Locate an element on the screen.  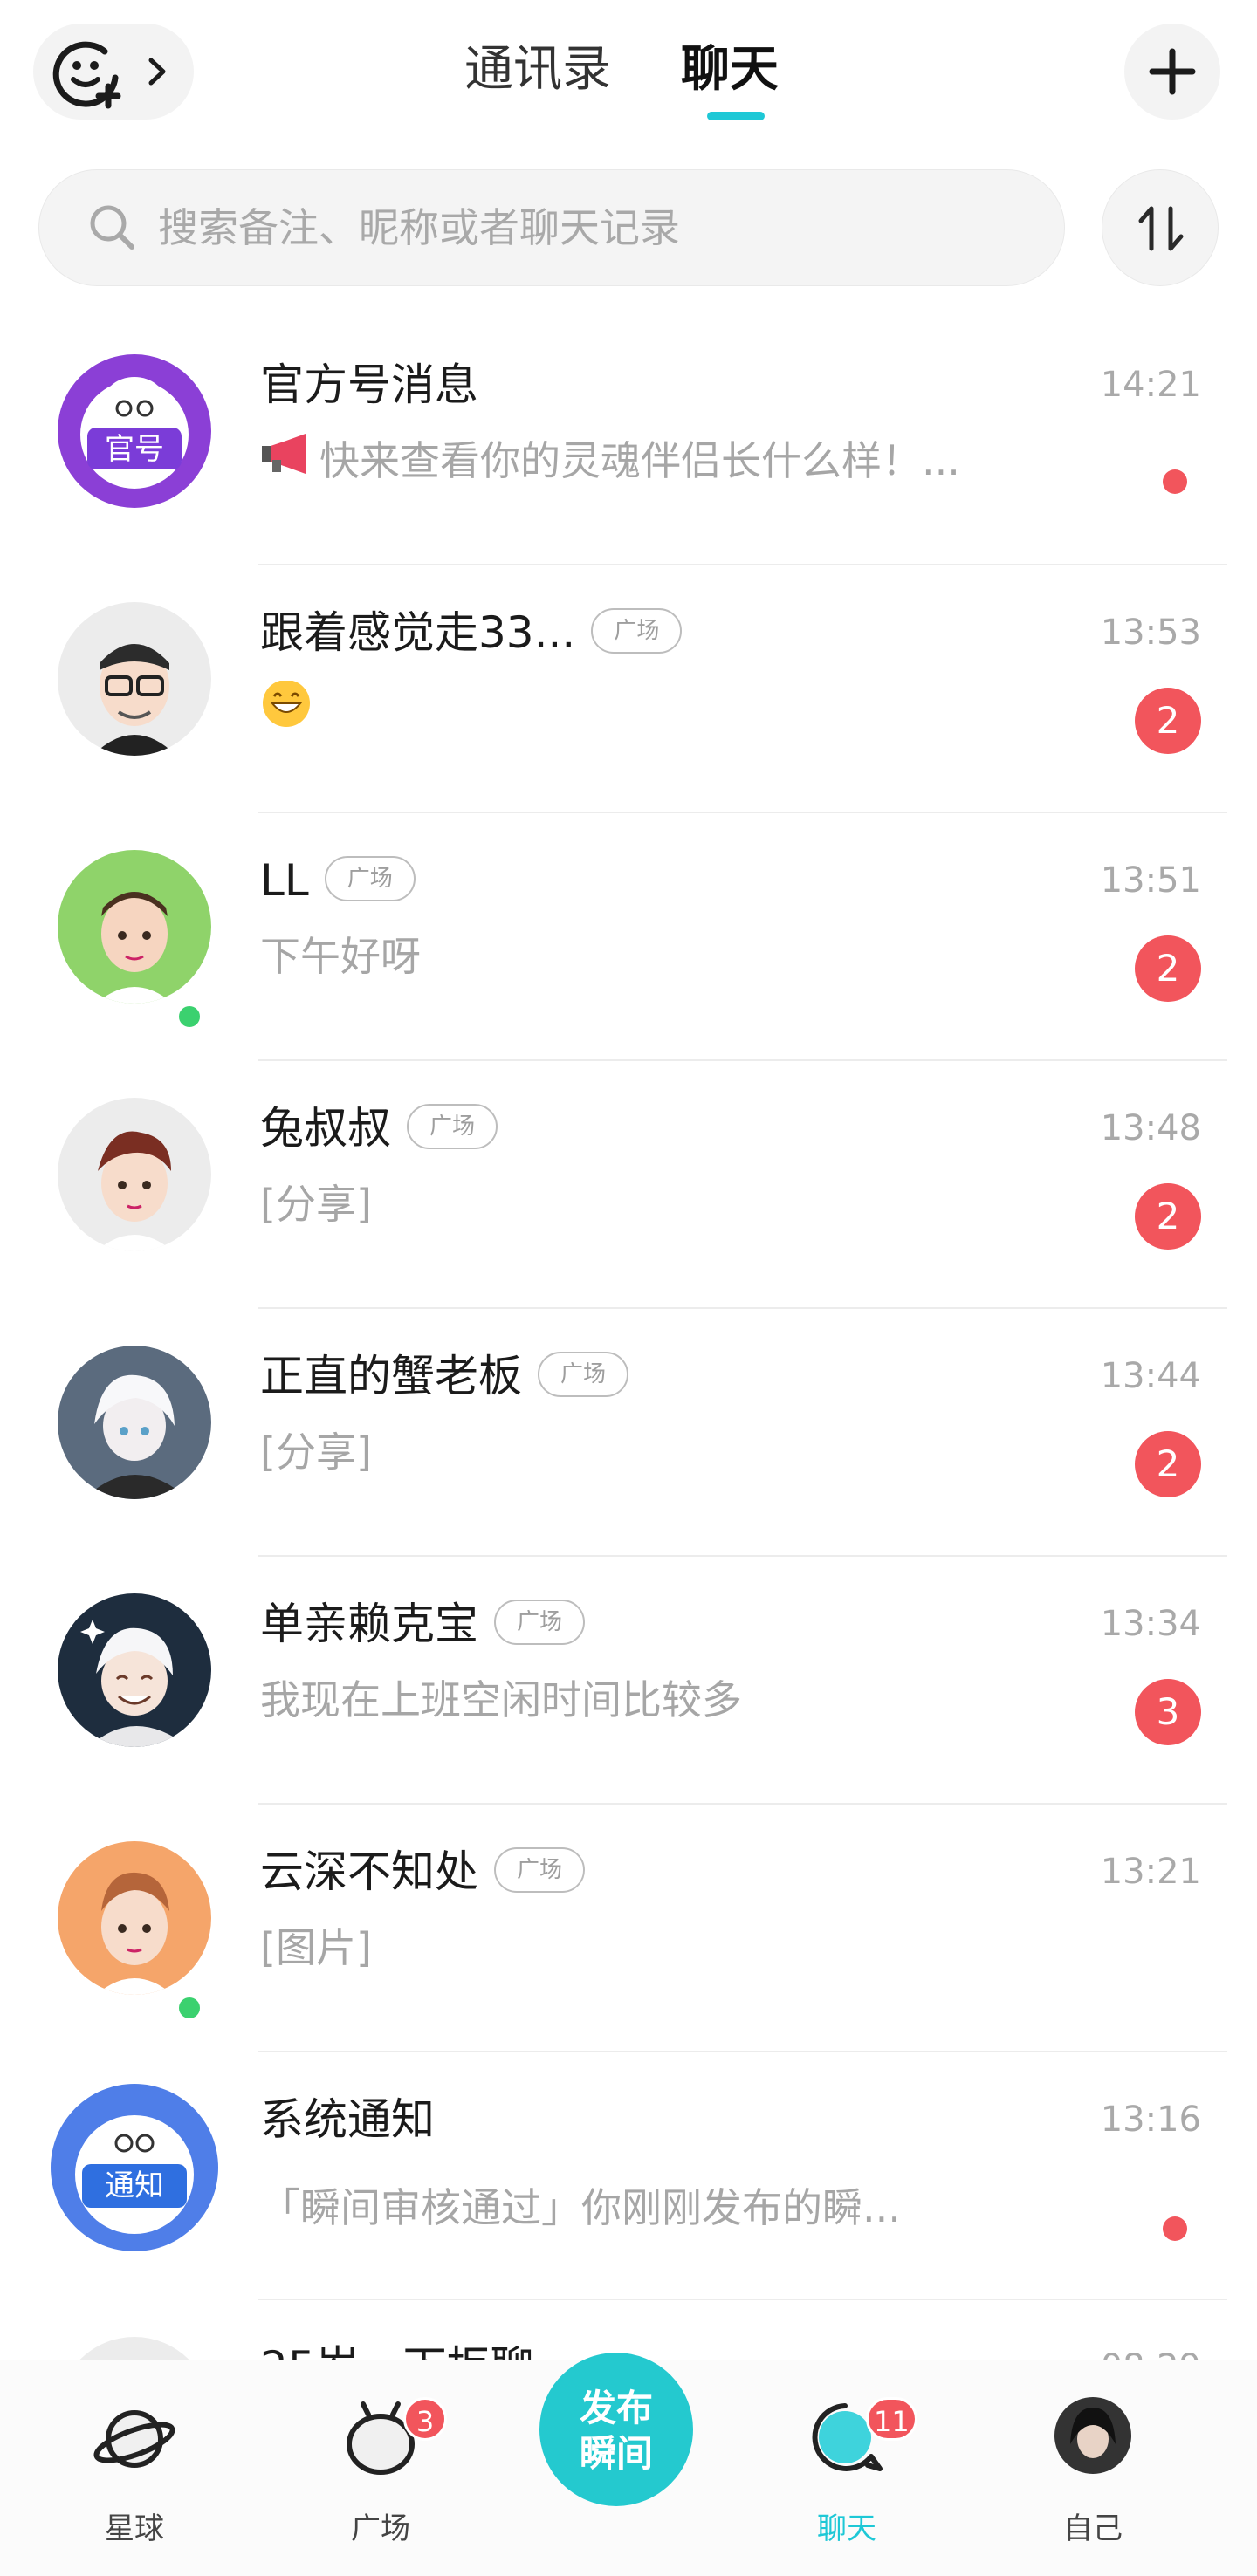
anime-smile-avatar is located at coordinates (134, 1670).